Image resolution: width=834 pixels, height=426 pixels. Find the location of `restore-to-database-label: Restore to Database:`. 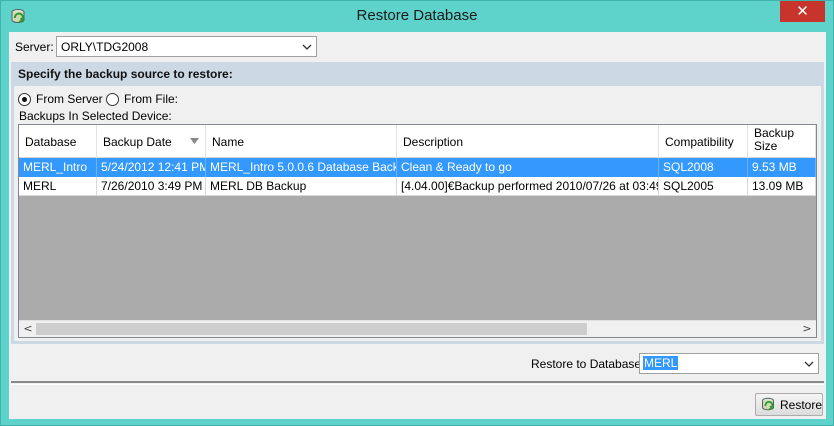

restore-to-database-label: Restore to Database: is located at coordinates (588, 364).